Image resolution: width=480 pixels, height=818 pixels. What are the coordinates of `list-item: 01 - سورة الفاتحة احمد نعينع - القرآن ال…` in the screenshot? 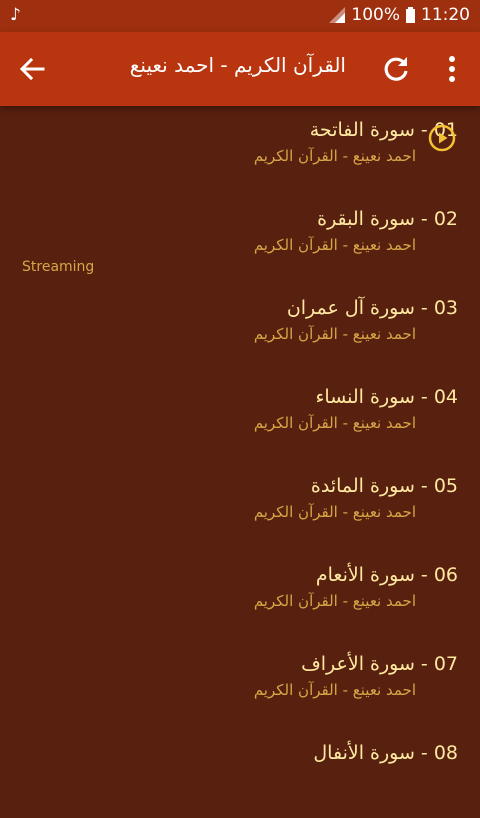 It's located at (240, 150).